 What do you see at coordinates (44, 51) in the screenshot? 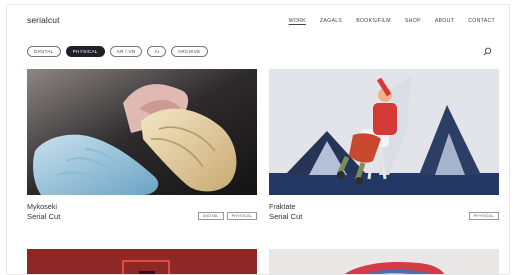
I see `filter-digital: DIGITAL` at bounding box center [44, 51].